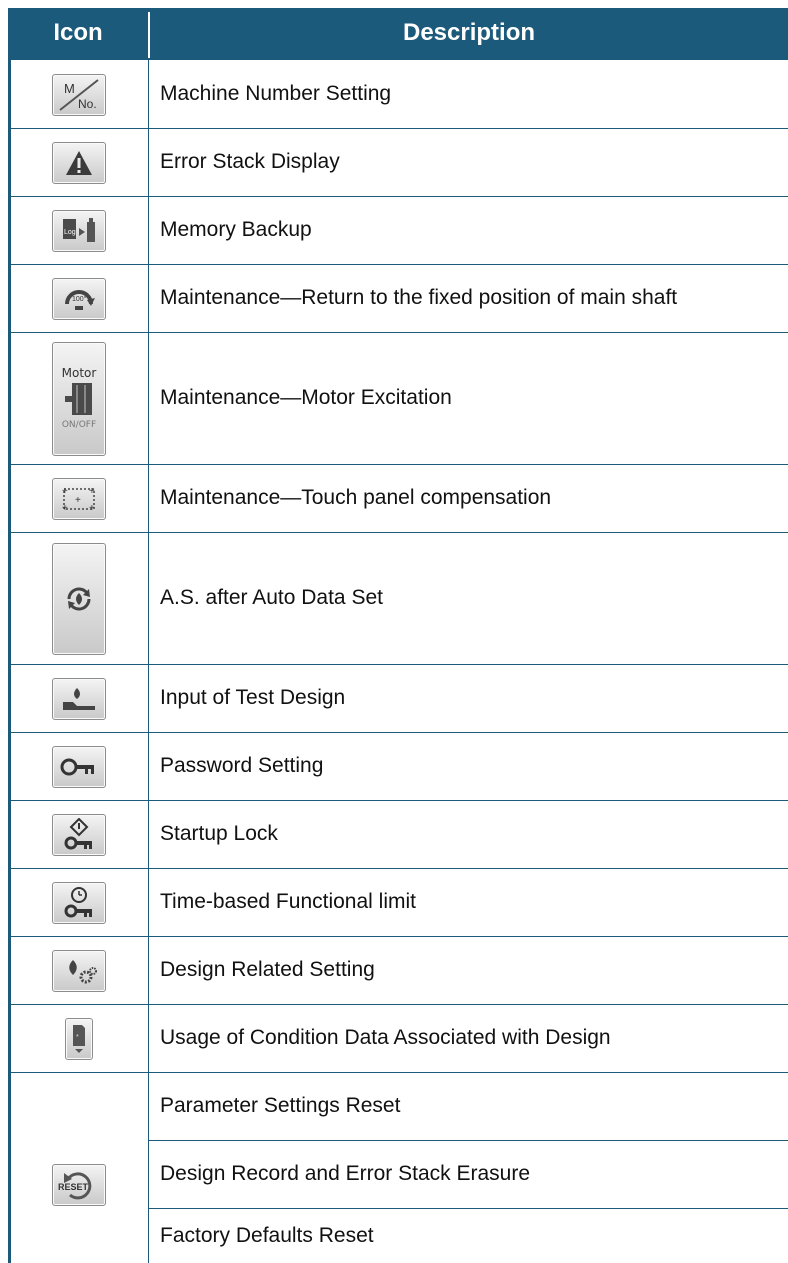 This screenshot has width=788, height=1263. I want to click on icon-column-header: Icon, so click(78, 32).